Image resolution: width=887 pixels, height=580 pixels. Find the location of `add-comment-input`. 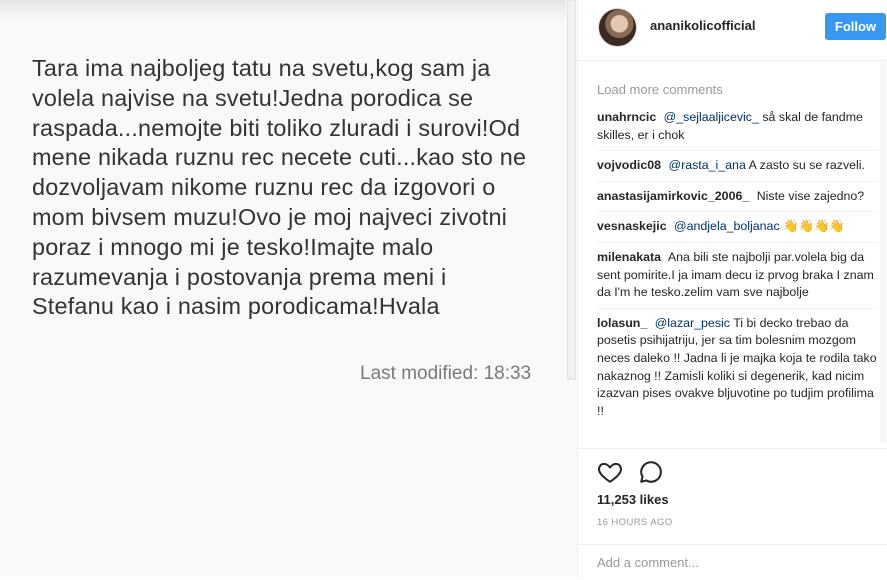

add-comment-input is located at coordinates (732, 562).